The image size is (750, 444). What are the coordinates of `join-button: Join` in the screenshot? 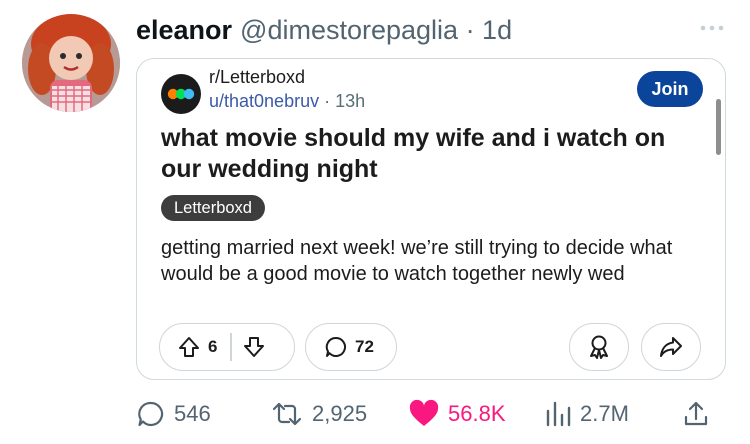 It's located at (670, 89).